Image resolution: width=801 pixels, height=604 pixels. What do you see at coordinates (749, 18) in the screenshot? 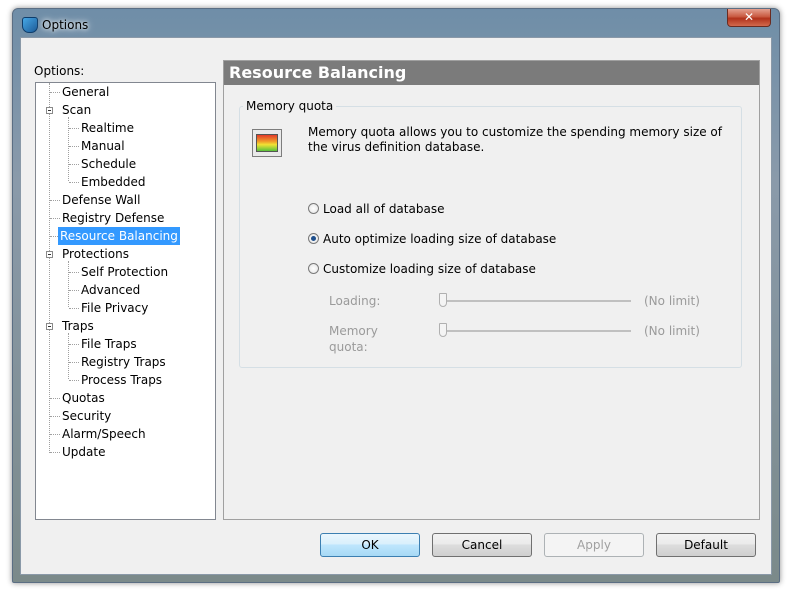
I see `close-button: ✕` at bounding box center [749, 18].